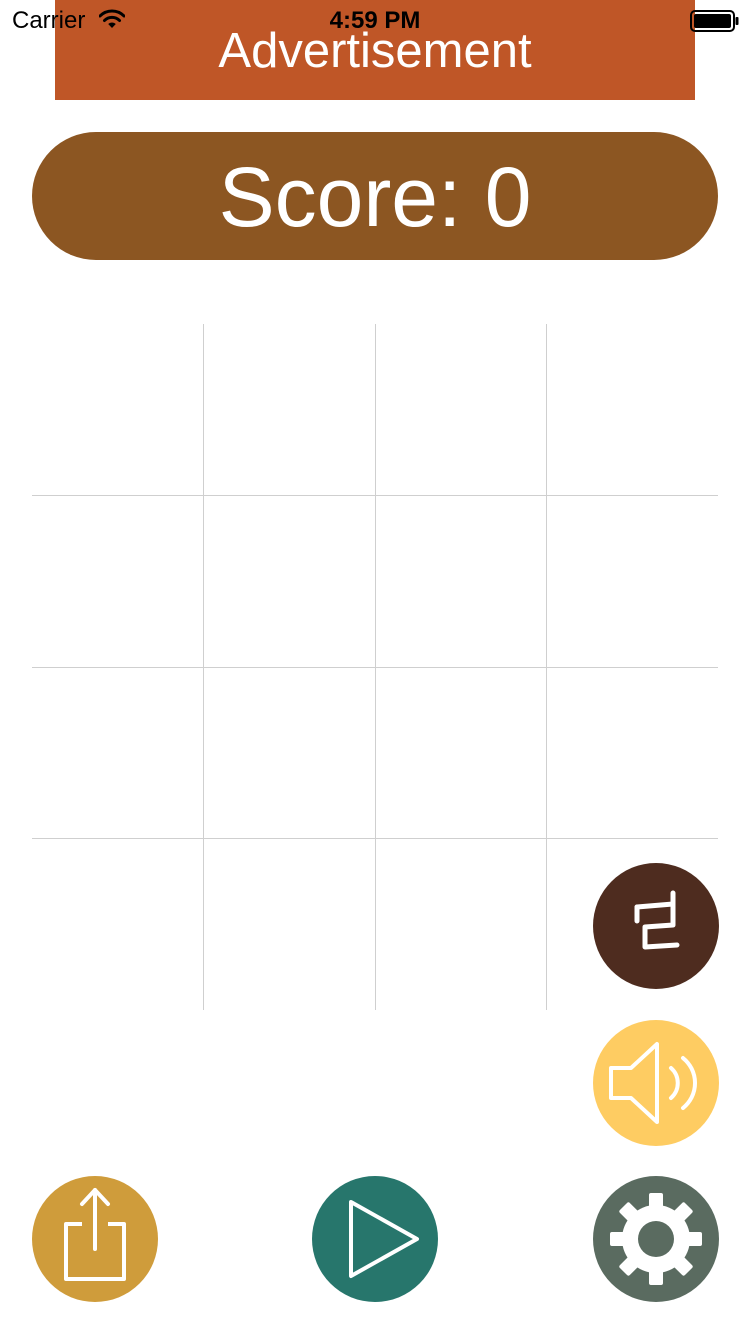 Image resolution: width=750 pixels, height=1334 pixels. What do you see at coordinates (340, 197) in the screenshot?
I see `score-label: Score:` at bounding box center [340, 197].